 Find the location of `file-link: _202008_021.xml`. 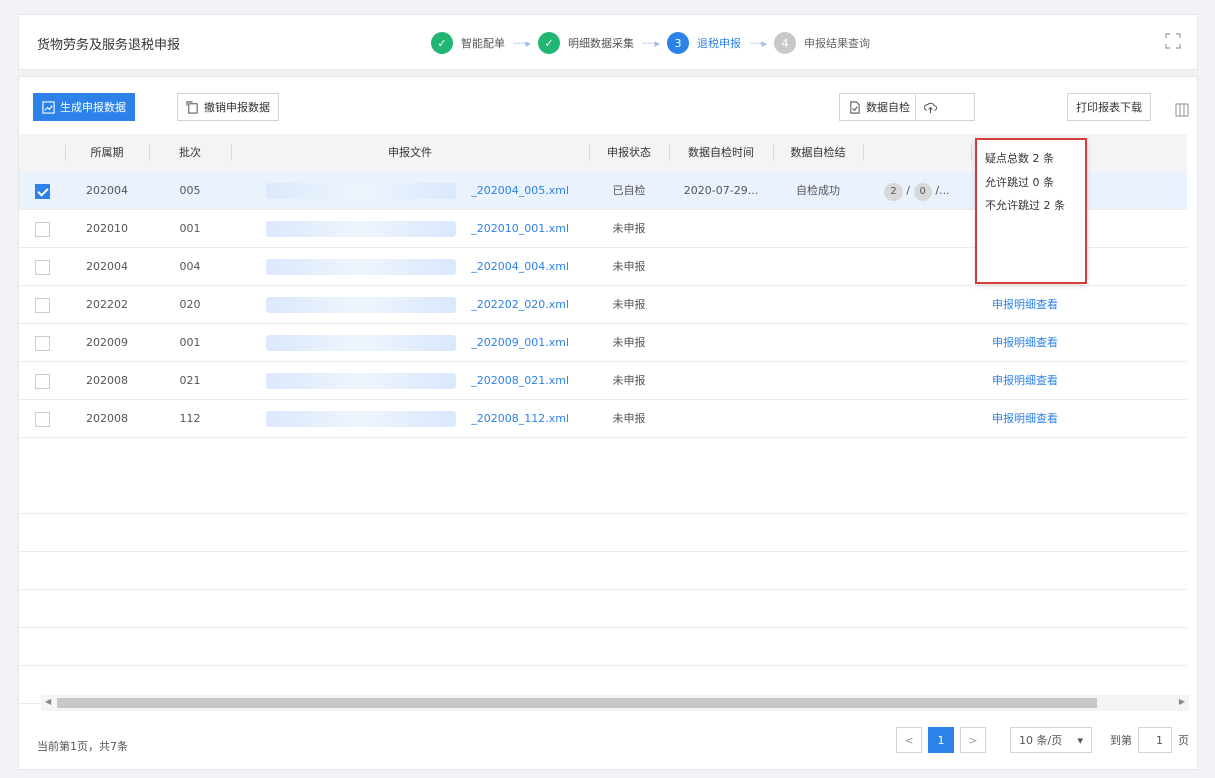

file-link: _202008_021.xml is located at coordinates (520, 380).